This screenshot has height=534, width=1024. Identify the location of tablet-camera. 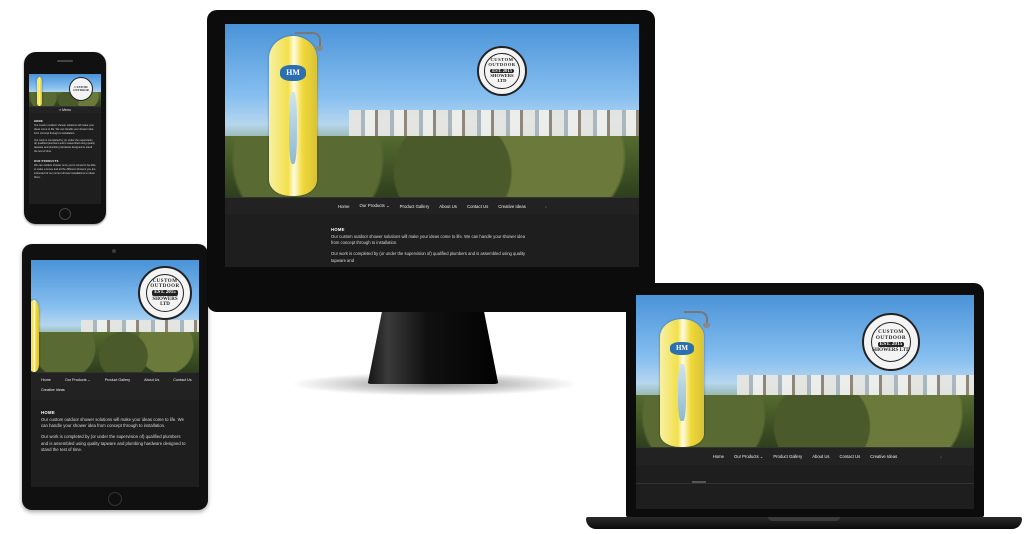
(114, 251).